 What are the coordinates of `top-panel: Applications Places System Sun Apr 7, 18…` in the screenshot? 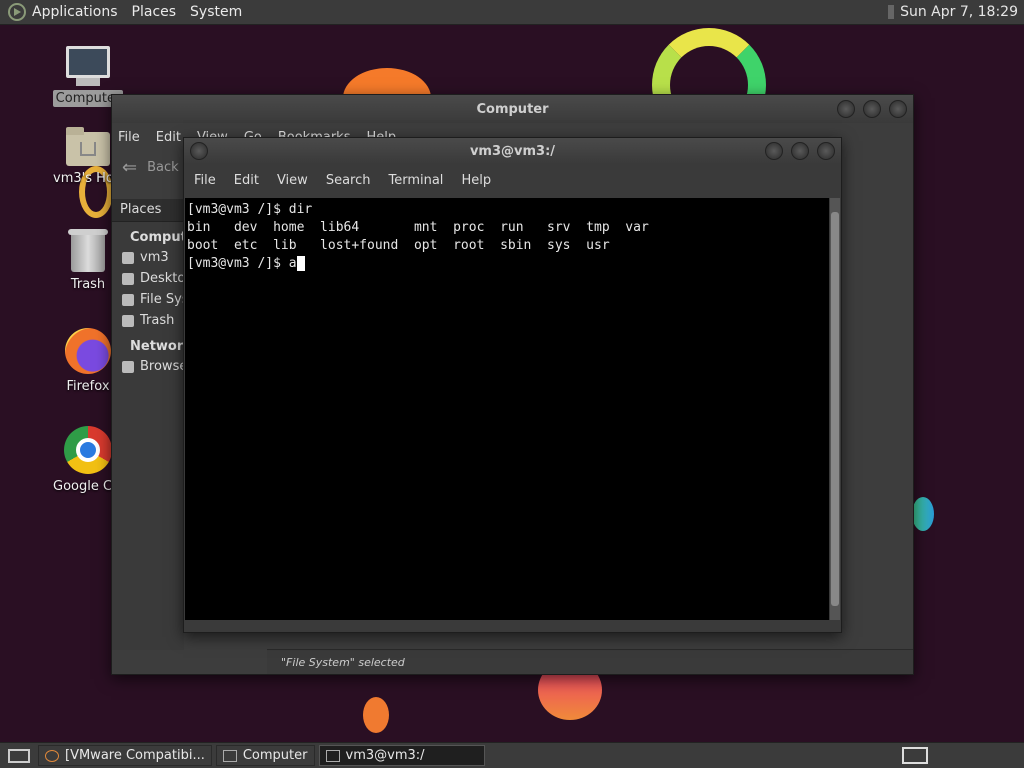 It's located at (512, 12).